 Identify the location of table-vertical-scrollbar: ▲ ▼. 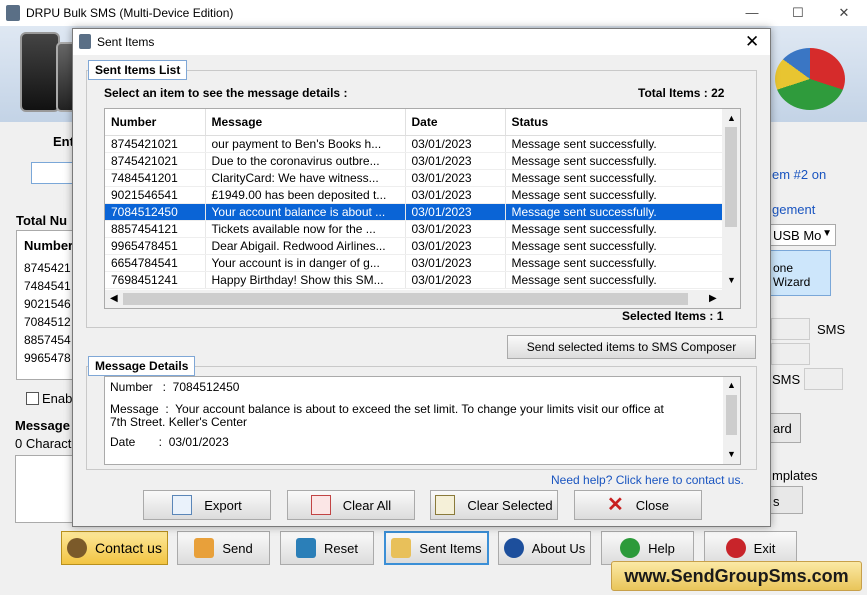
(731, 199).